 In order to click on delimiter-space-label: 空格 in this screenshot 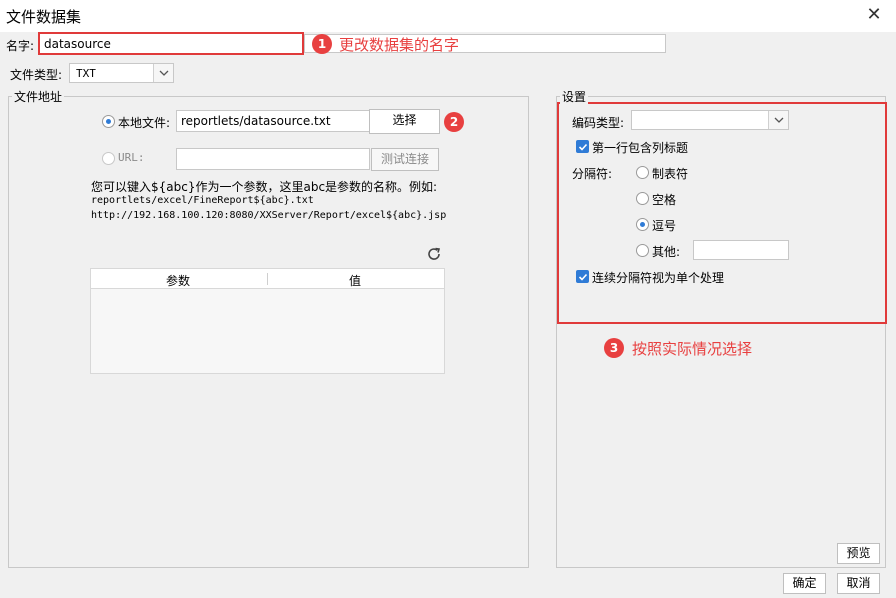, I will do `click(664, 200)`.